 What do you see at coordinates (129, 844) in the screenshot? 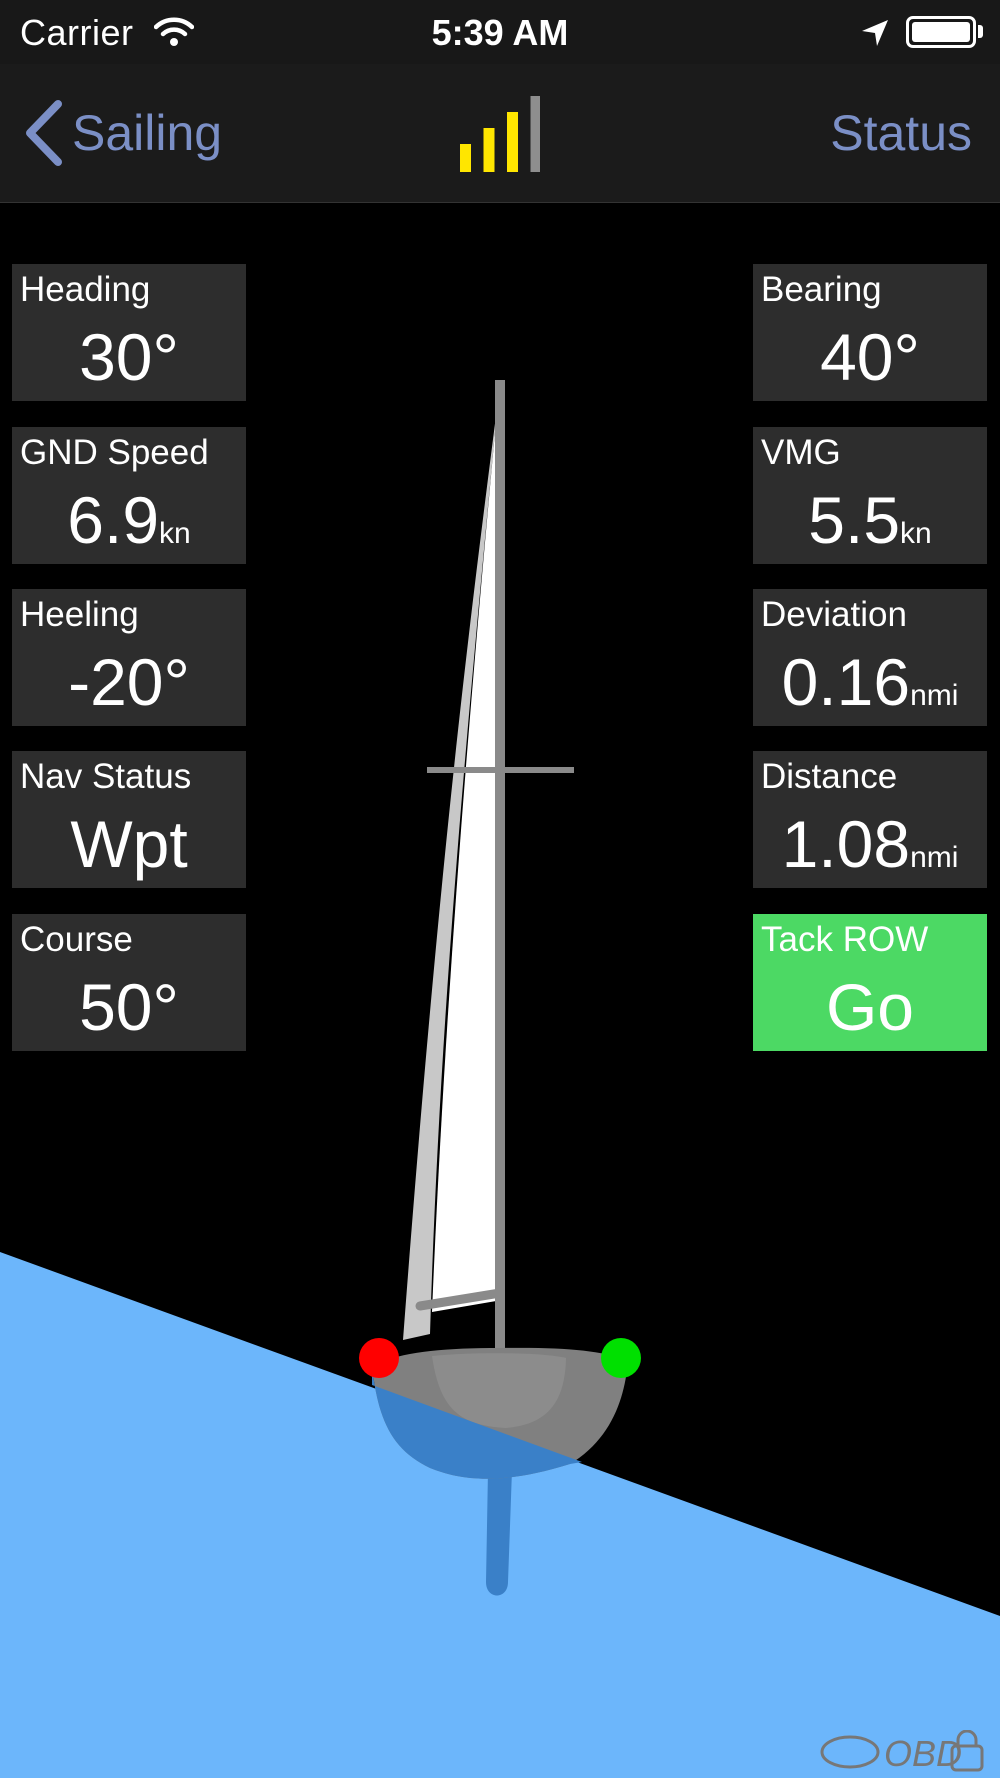
I see `nav-status-value: Wpt` at bounding box center [129, 844].